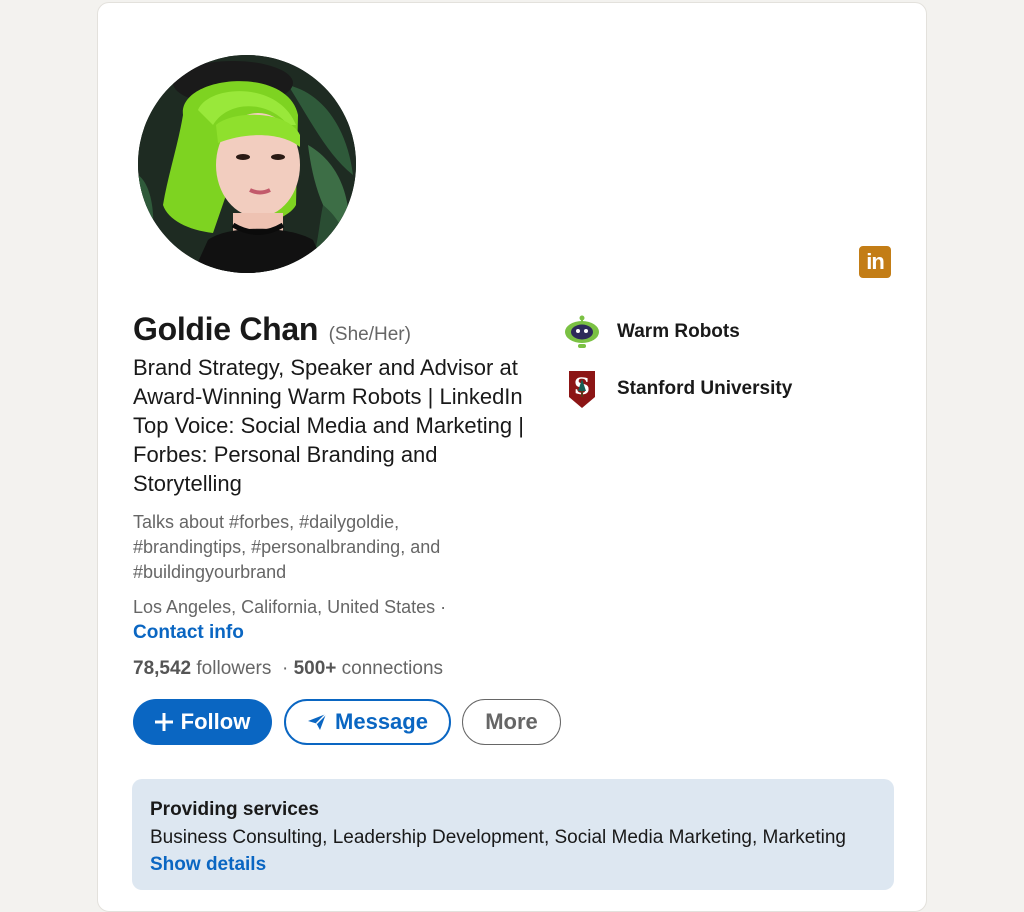  I want to click on followers-stat: 78,542 followers, so click(202, 668).